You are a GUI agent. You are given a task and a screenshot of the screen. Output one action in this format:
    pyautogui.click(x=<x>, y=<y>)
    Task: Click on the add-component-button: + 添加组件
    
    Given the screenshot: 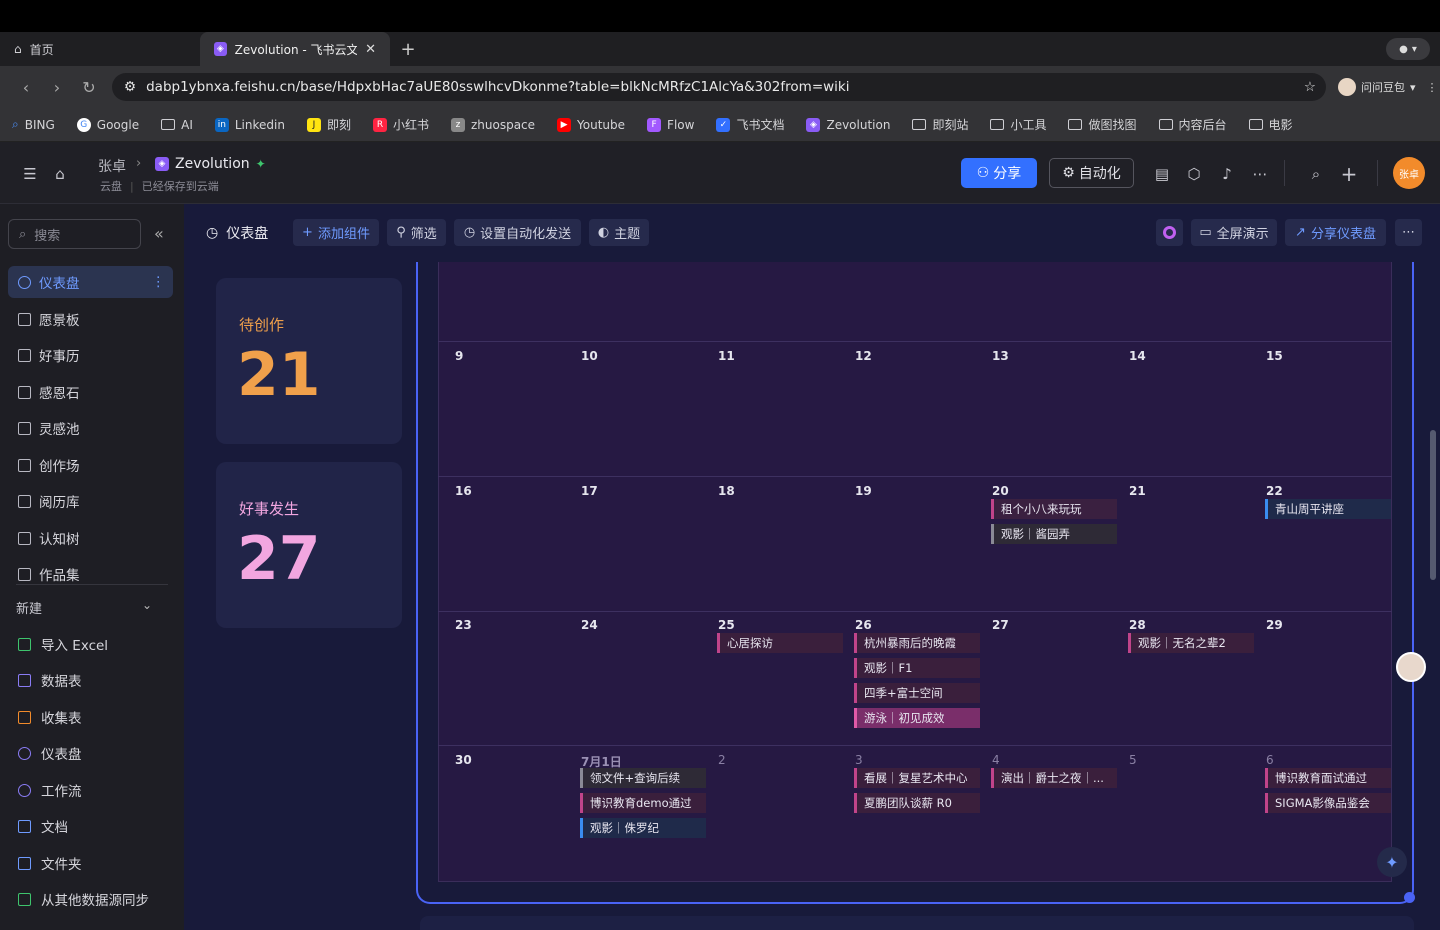 What is the action you would take?
    pyautogui.click(x=336, y=232)
    